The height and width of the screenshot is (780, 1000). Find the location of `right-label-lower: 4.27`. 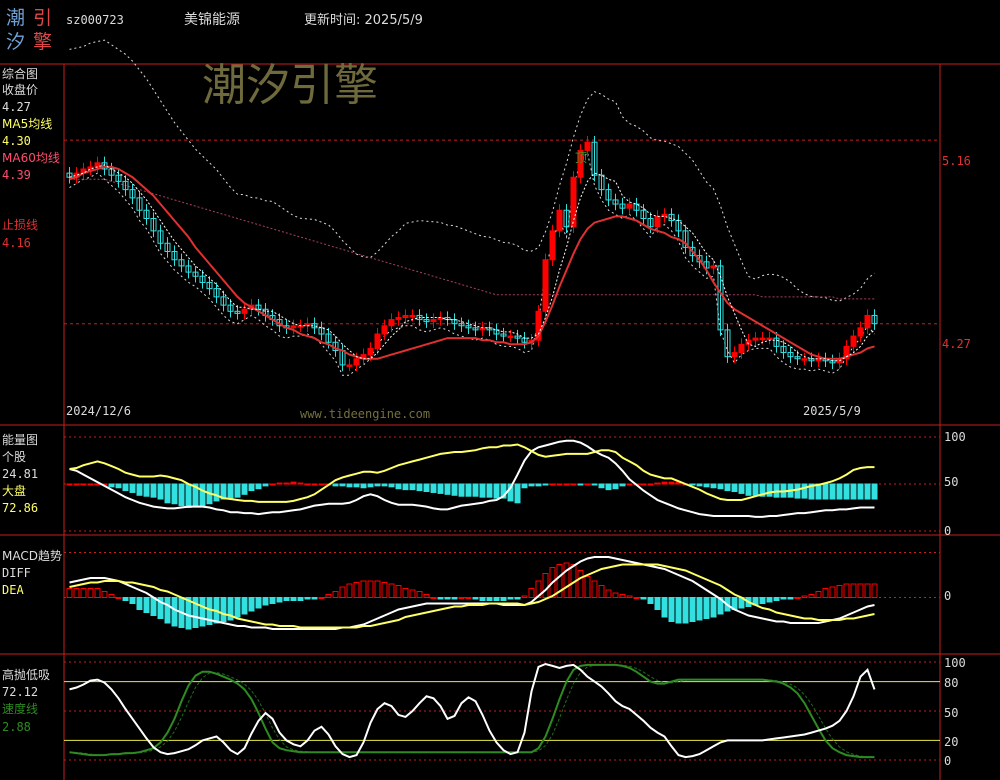

right-label-lower: 4.27 is located at coordinates (956, 344).